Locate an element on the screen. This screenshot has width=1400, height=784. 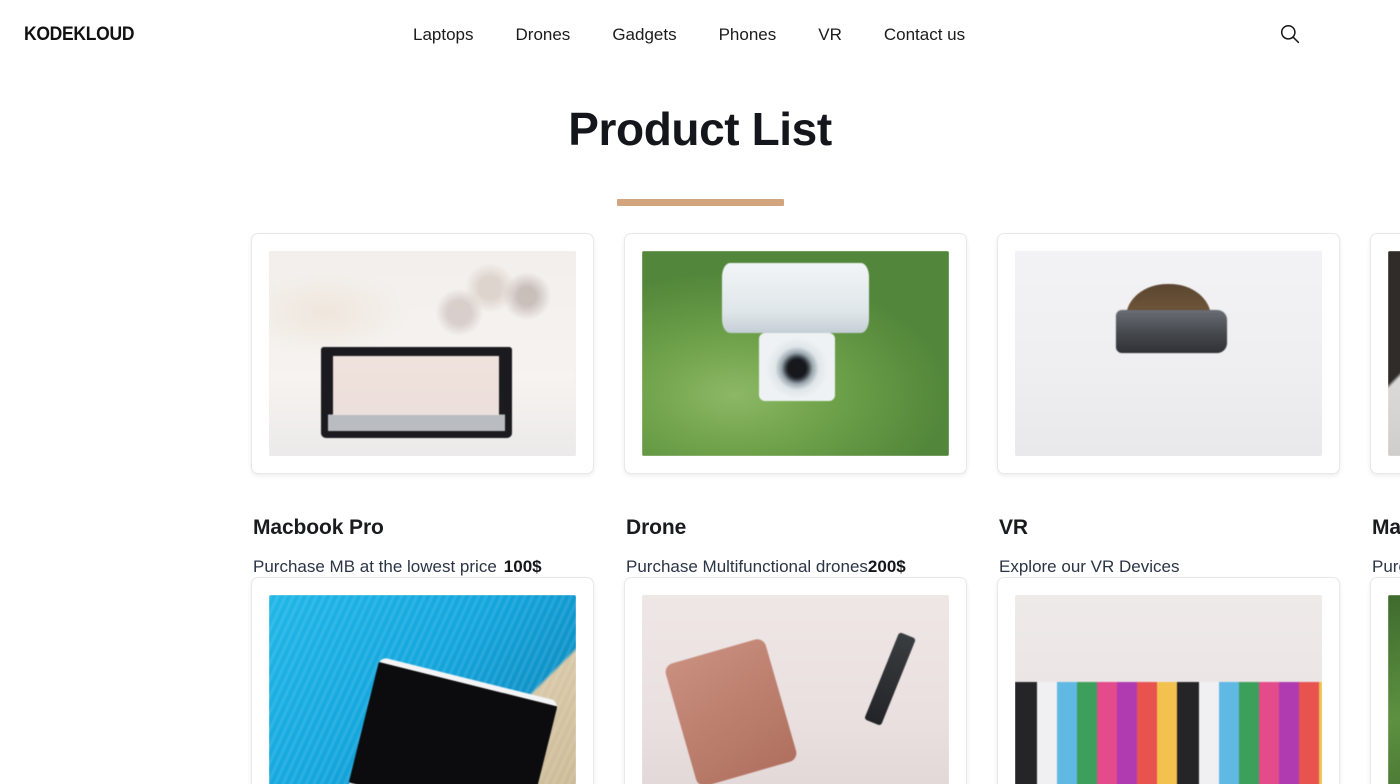
product-image-laptop-on-desk is located at coordinates (422, 353).